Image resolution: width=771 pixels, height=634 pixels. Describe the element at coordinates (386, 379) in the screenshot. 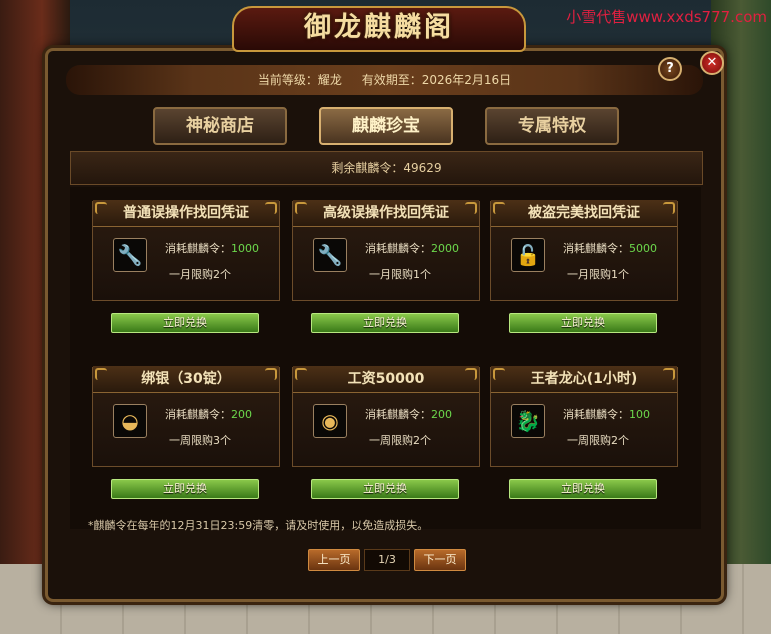

I see `item-name: 工资50000` at that location.